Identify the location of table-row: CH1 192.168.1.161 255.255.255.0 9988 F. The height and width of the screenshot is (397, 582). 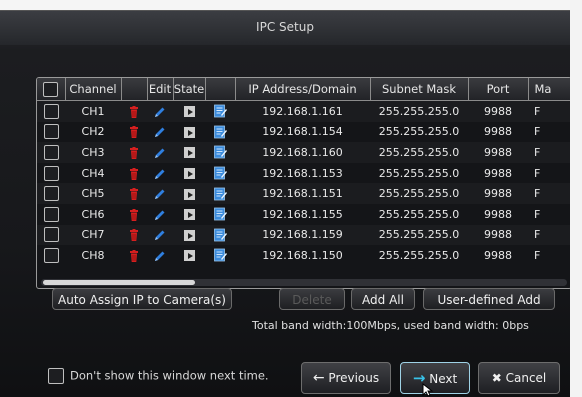
(304, 111).